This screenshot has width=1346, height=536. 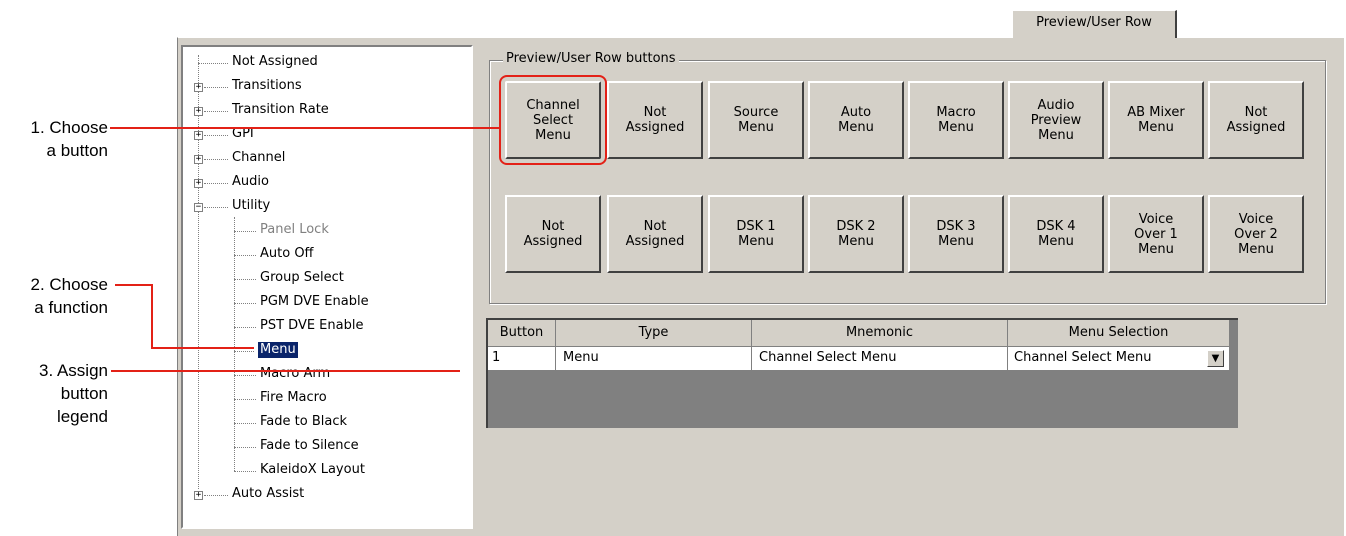 What do you see at coordinates (294, 229) in the screenshot?
I see `tree-item-panel-lock: Panel Lock` at bounding box center [294, 229].